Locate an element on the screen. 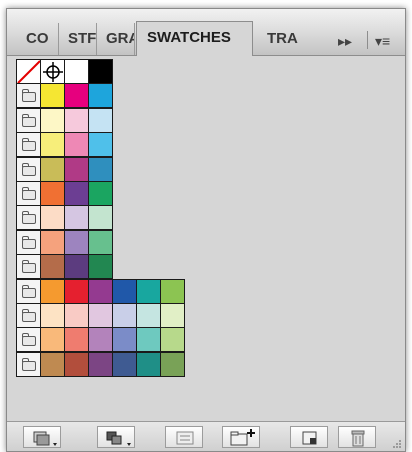  collapse-panels-icon: ▸▸ is located at coordinates (345, 41).